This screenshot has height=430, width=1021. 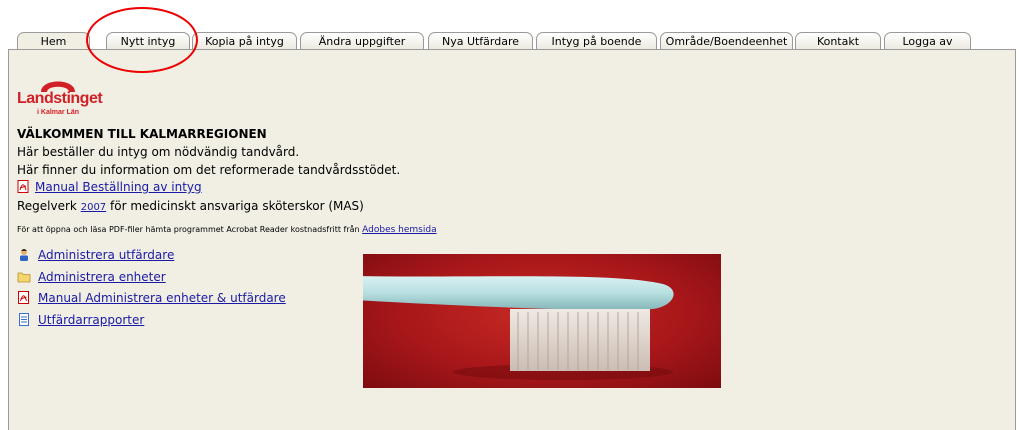 What do you see at coordinates (142, 134) in the screenshot?
I see `page-heading: VÄLKOMMEN TILL KALMARREGIONEN` at bounding box center [142, 134].